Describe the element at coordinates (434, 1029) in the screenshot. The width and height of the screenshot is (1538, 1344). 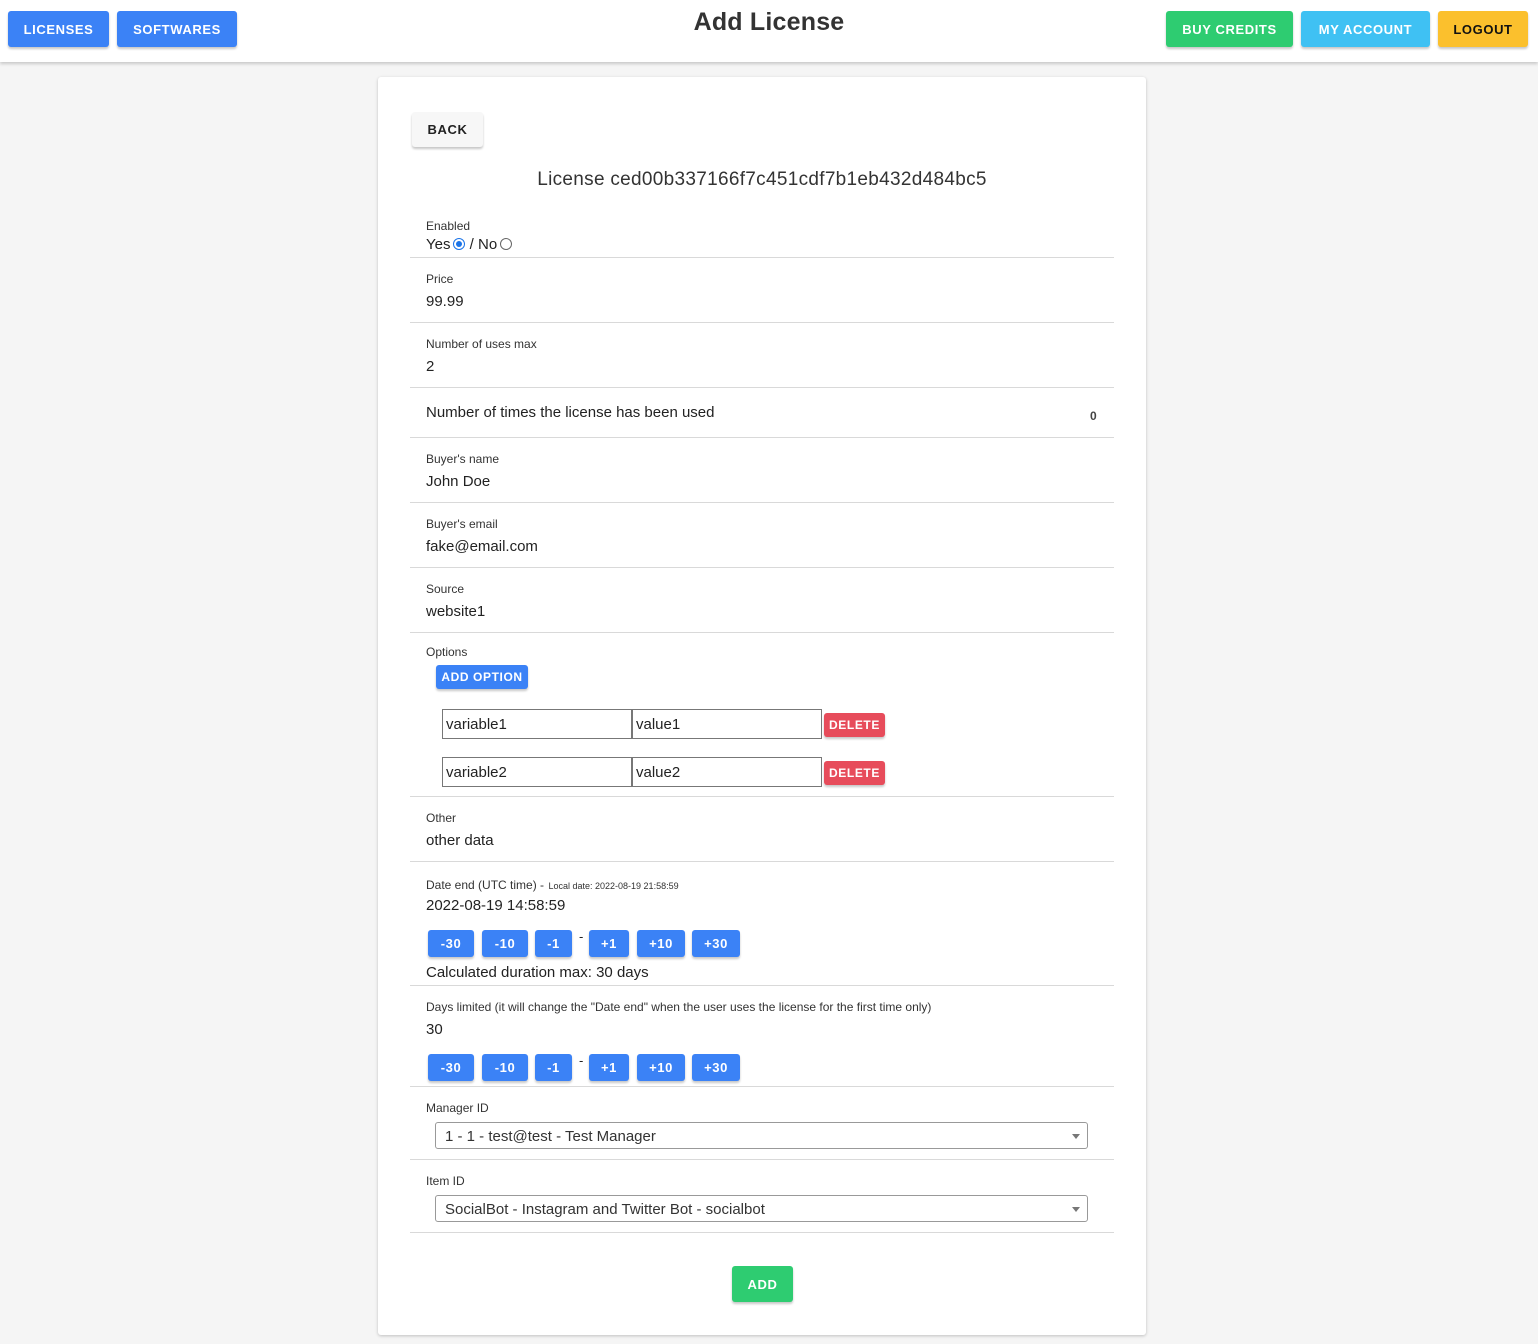
I see `days-limited-field: 30` at that location.